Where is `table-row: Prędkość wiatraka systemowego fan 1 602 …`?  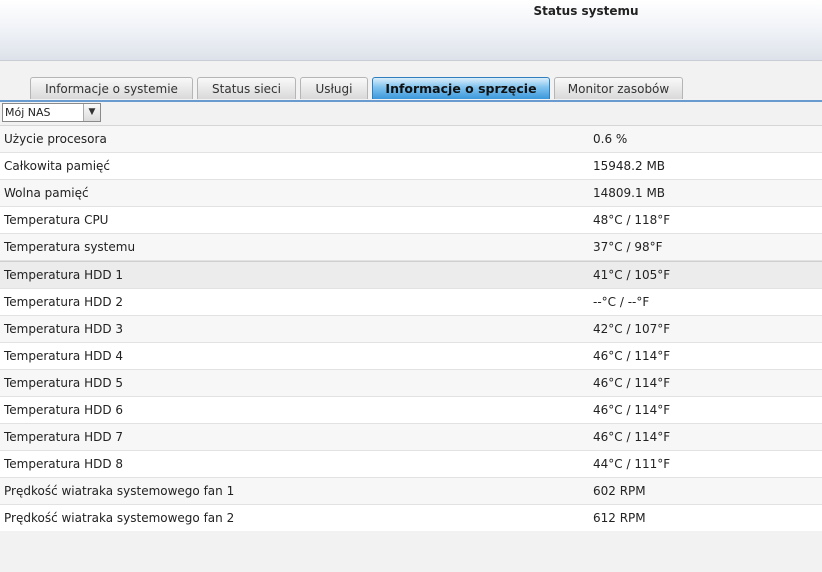 table-row: Prędkość wiatraka systemowego fan 1 602 … is located at coordinates (411, 491).